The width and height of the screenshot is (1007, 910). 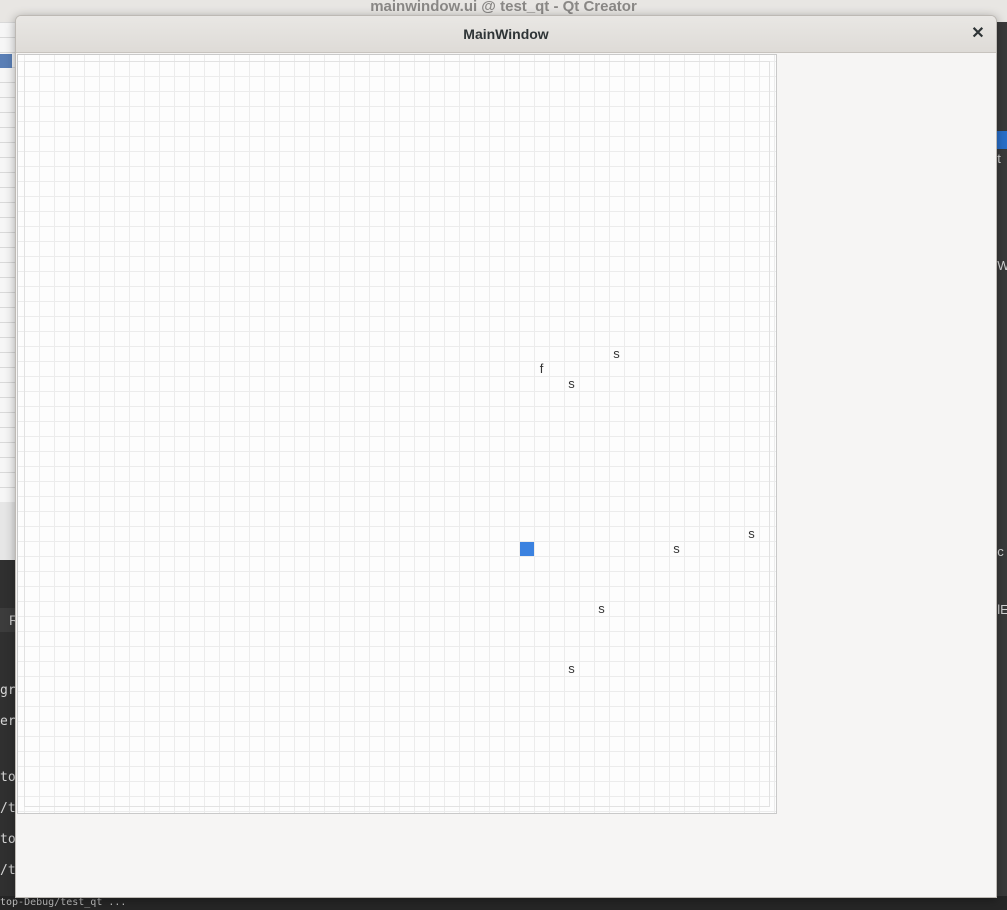 I want to click on window-title: MainWindow, so click(x=506, y=34).